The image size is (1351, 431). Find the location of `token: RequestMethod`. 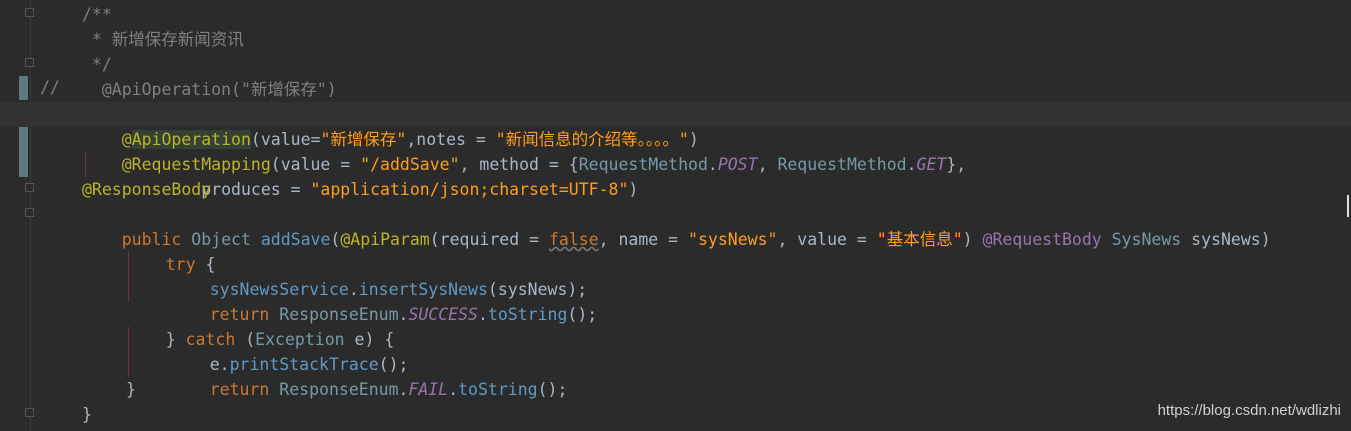

token: RequestMethod is located at coordinates (842, 164).